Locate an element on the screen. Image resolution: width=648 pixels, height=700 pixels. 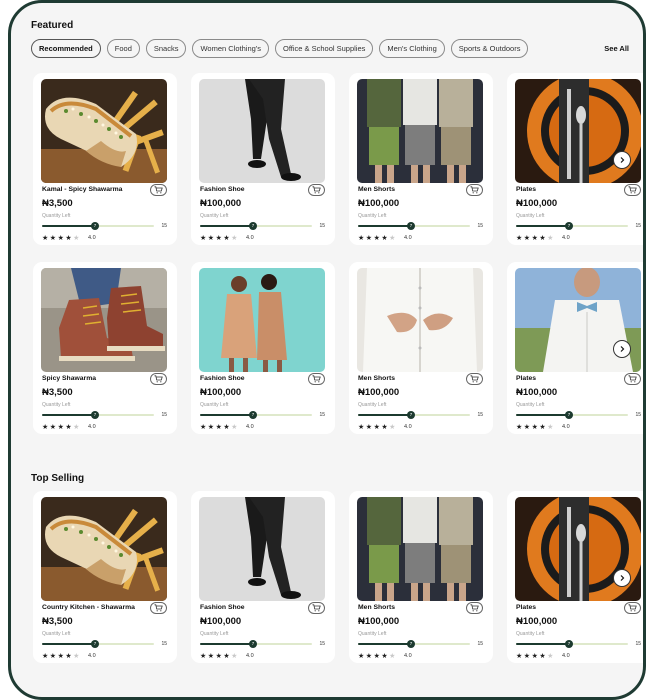
chevron-right-icon is located at coordinates (622, 160).